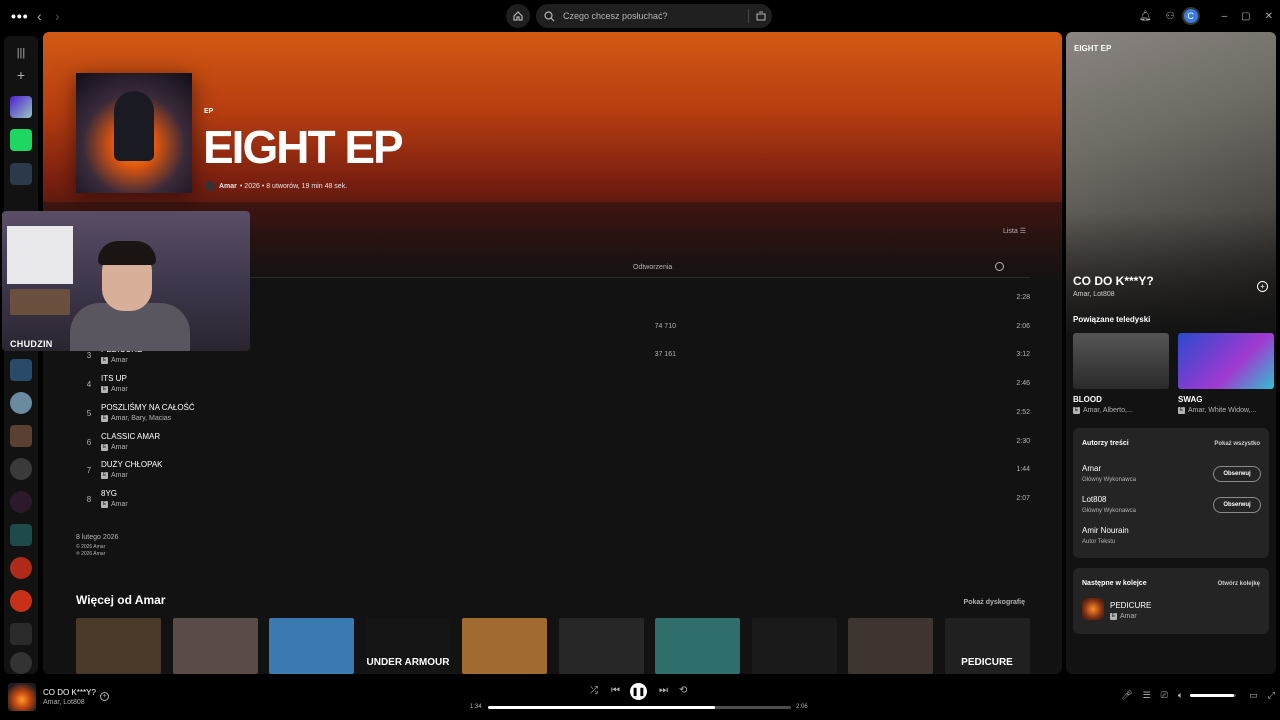 Image resolution: width=1280 pixels, height=720 pixels. What do you see at coordinates (132, 464) in the screenshot?
I see `track-title: DUŻY CHŁOPAK` at bounding box center [132, 464].